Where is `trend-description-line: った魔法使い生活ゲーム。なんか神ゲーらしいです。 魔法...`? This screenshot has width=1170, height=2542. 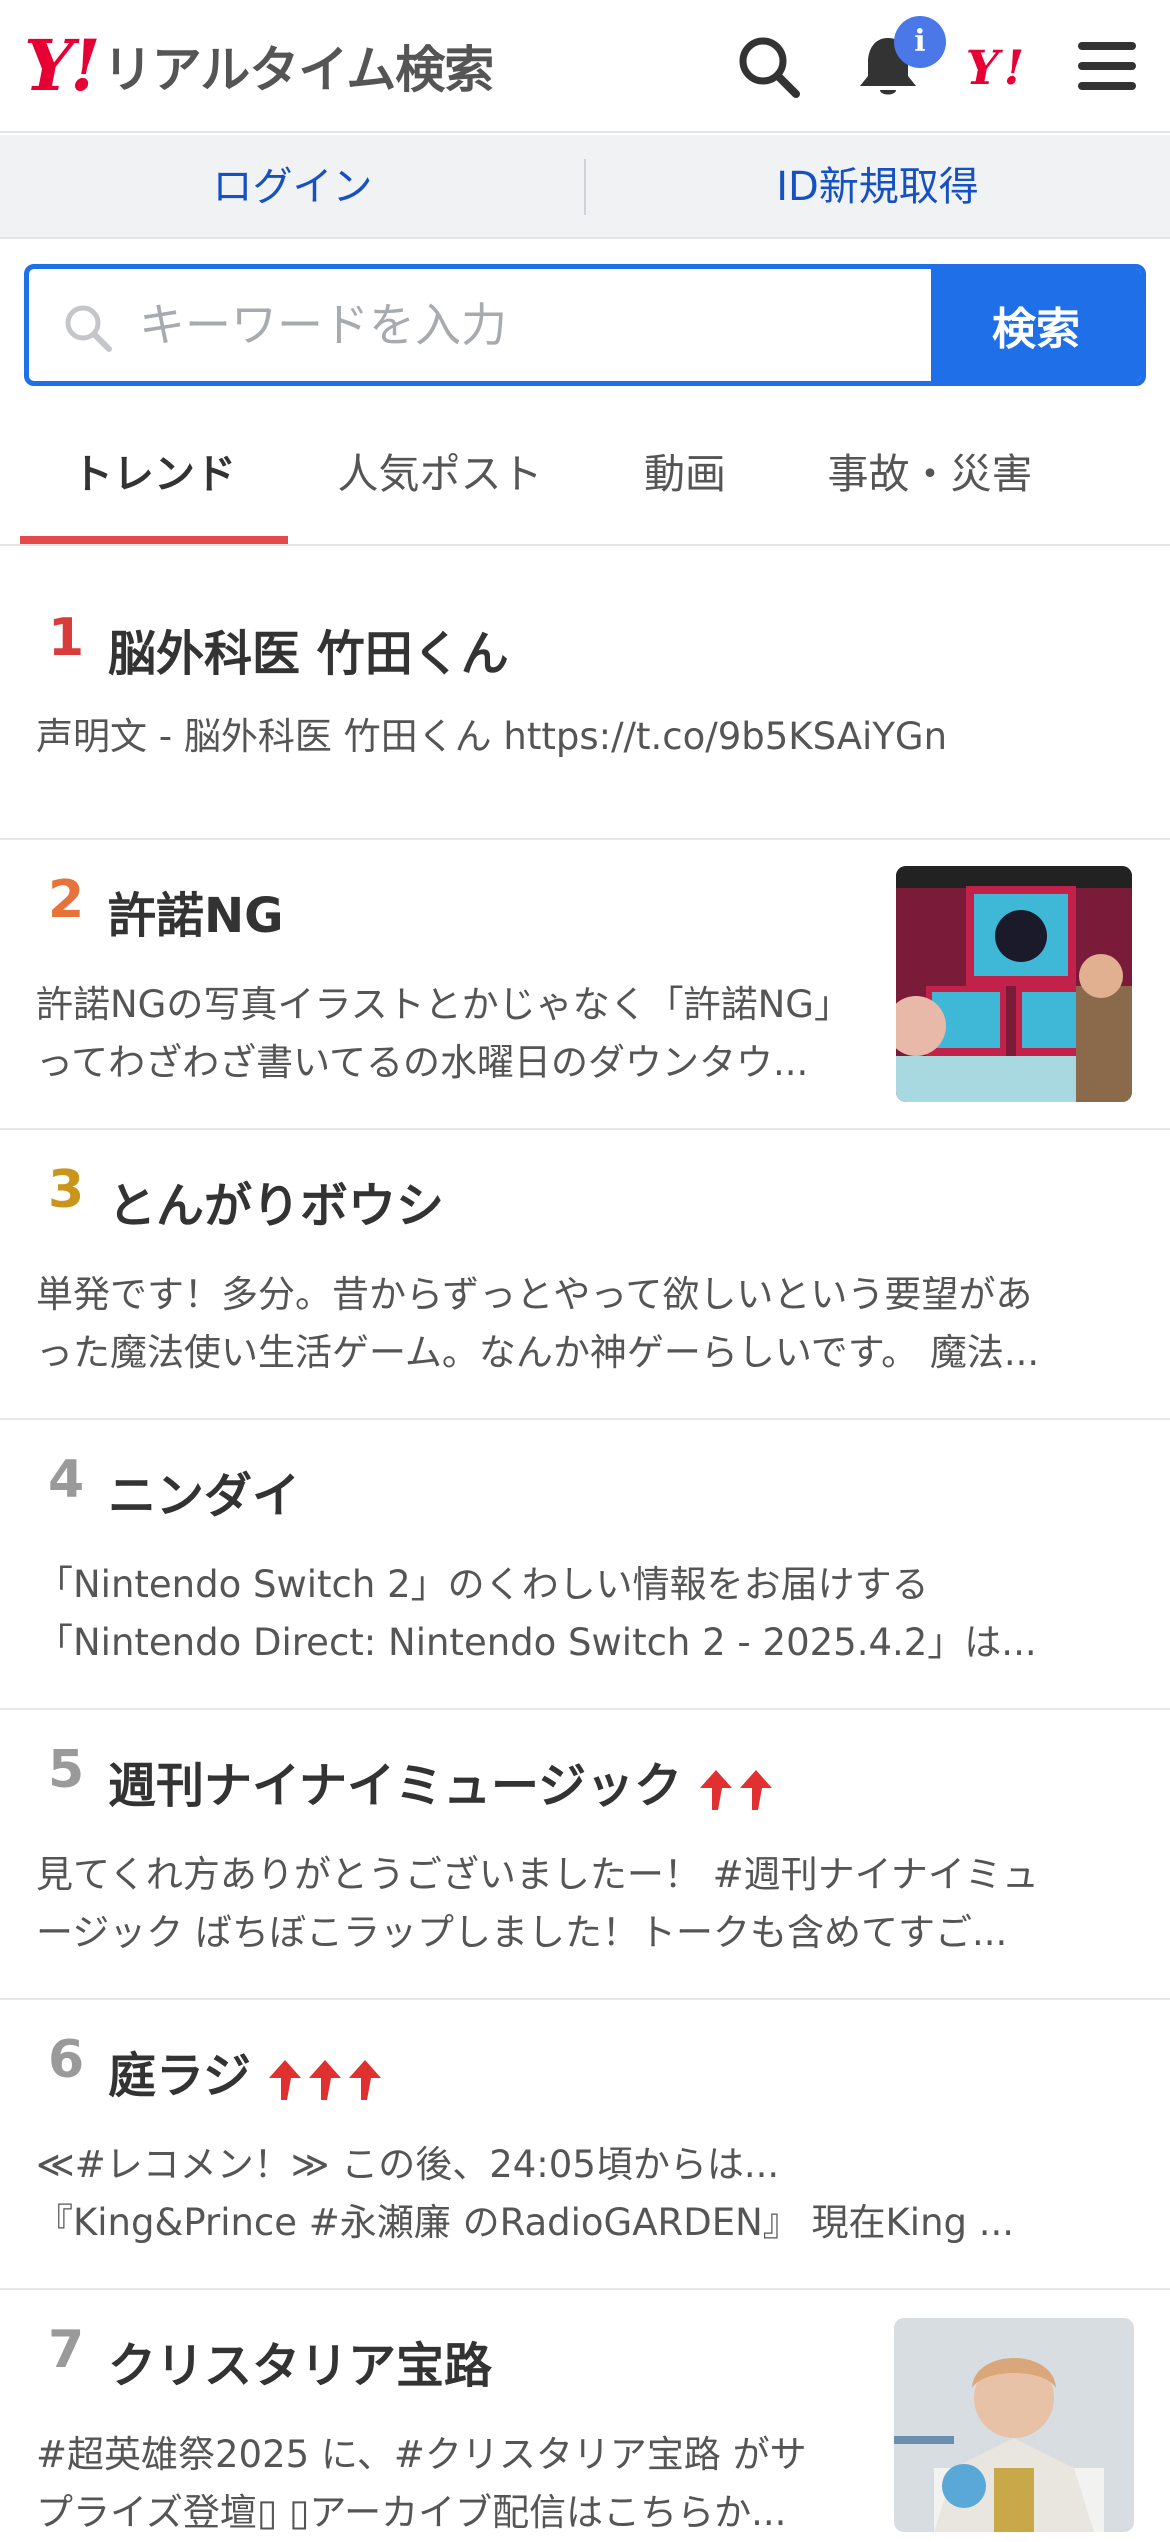 trend-description-line: った魔法使い生活ゲーム。なんか神ゲーらしいです。 魔法... is located at coordinates (538, 1352).